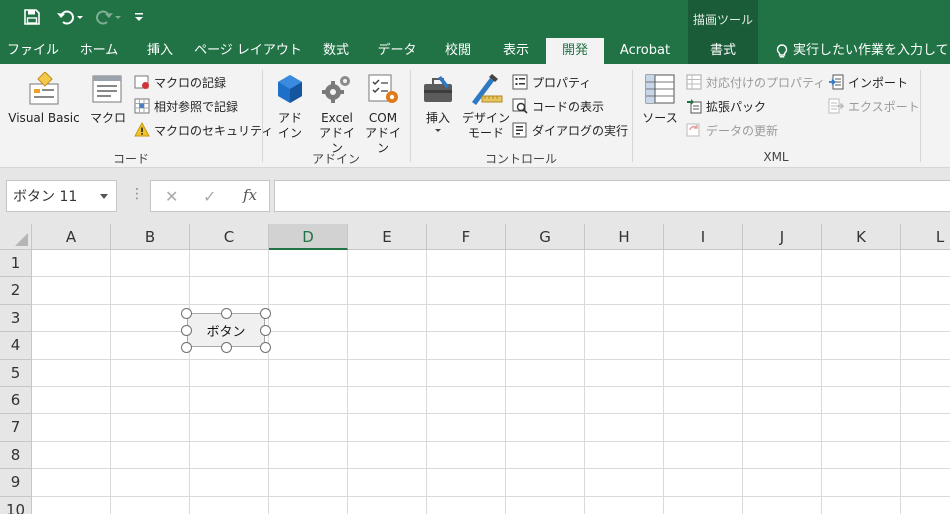  Describe the element at coordinates (16, 428) in the screenshot. I see `row-header: 7` at that location.